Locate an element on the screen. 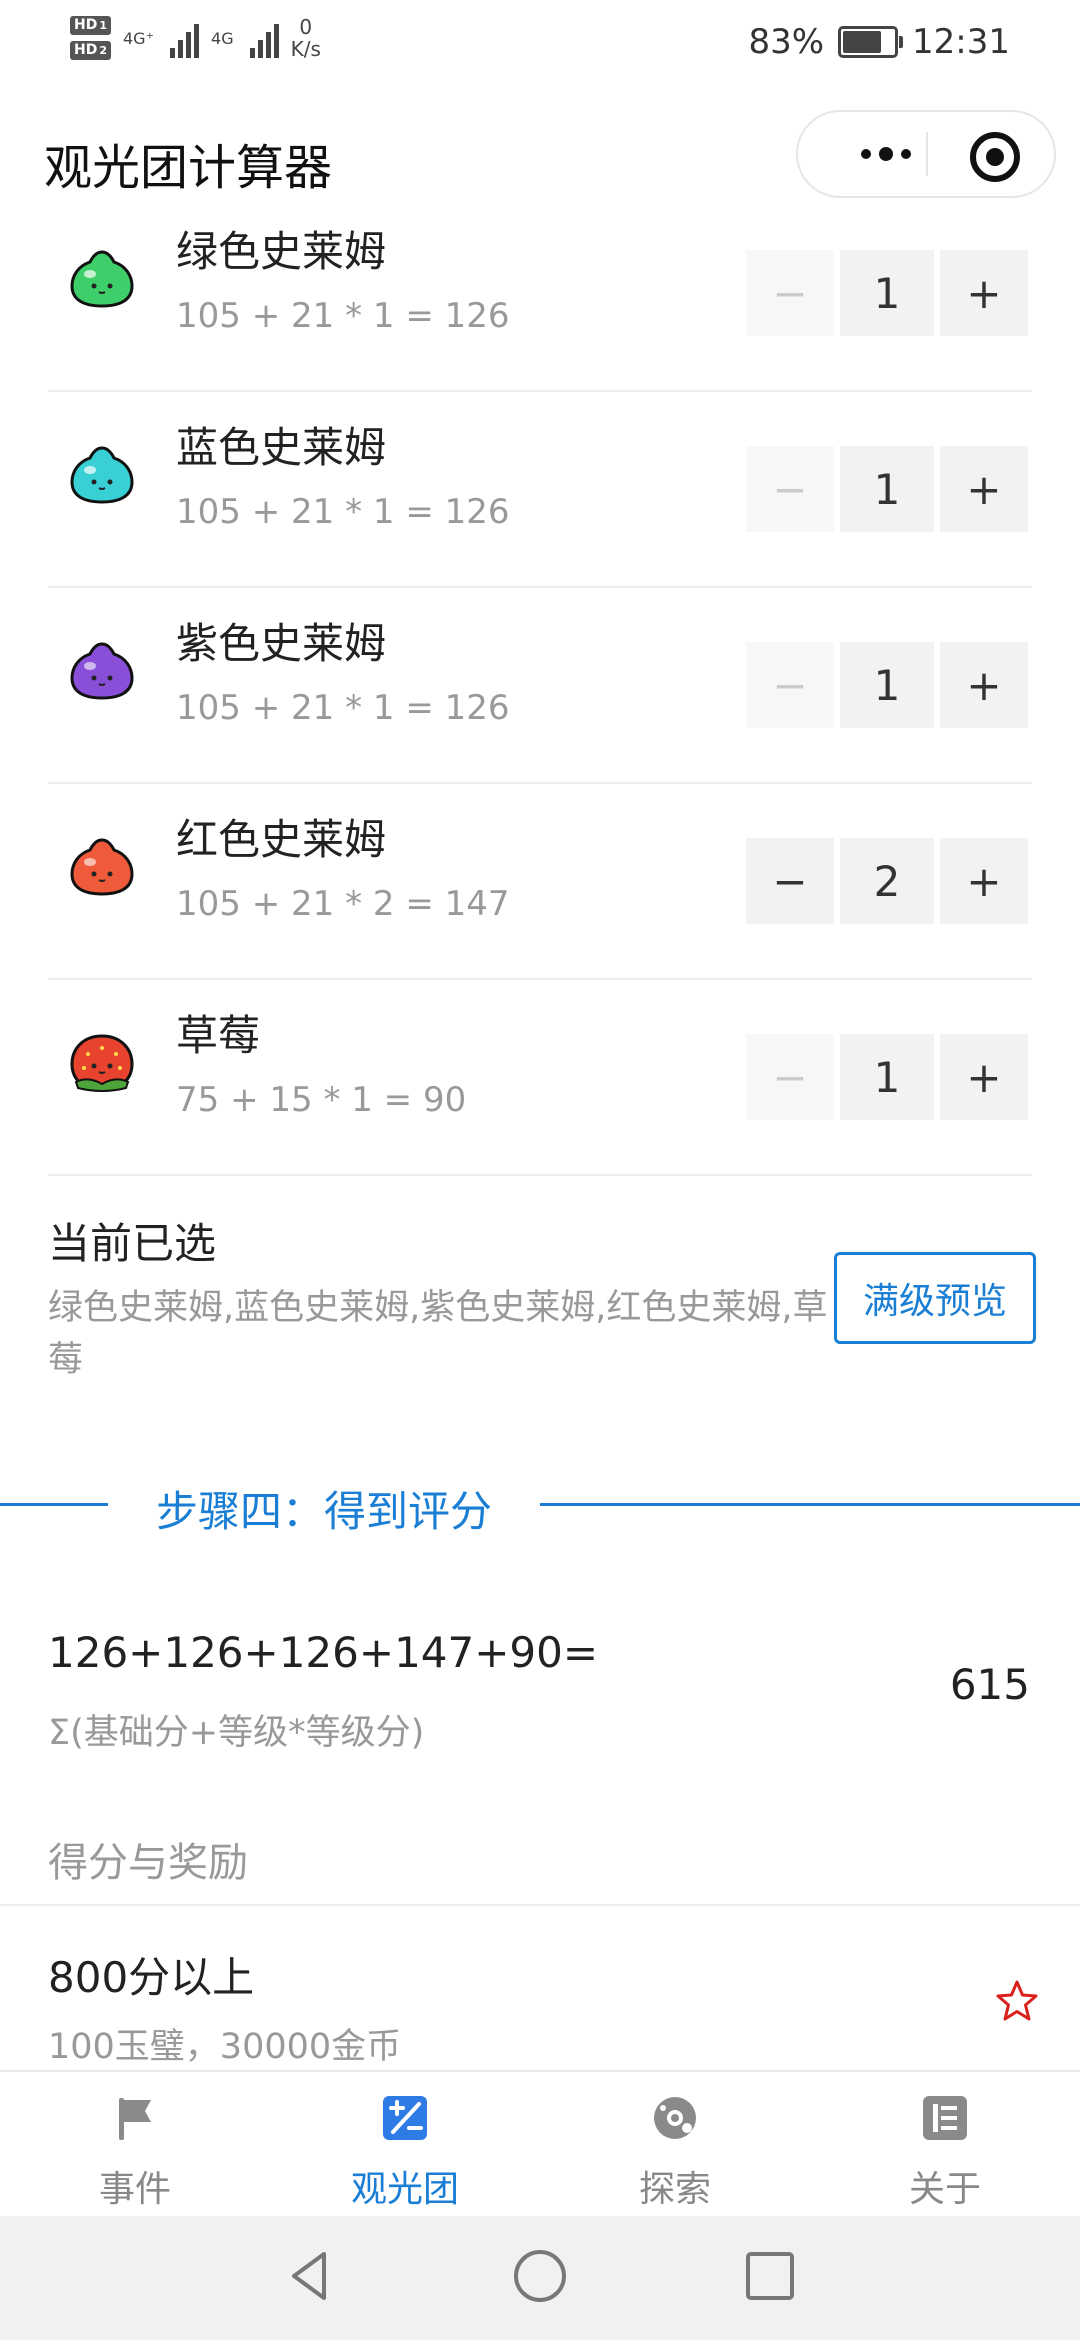 The height and width of the screenshot is (2340, 1080). sim2-badge: HD 2 is located at coordinates (90, 50).